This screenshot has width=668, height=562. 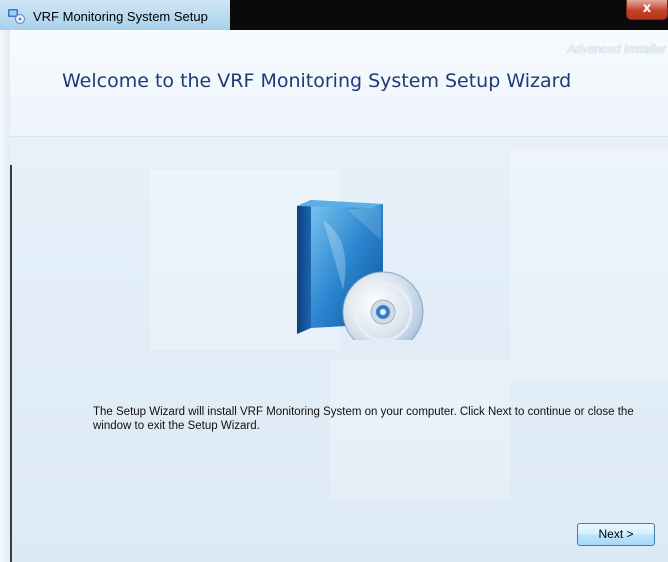 I want to click on installer-watermark: Advanced Installer, so click(x=616, y=49).